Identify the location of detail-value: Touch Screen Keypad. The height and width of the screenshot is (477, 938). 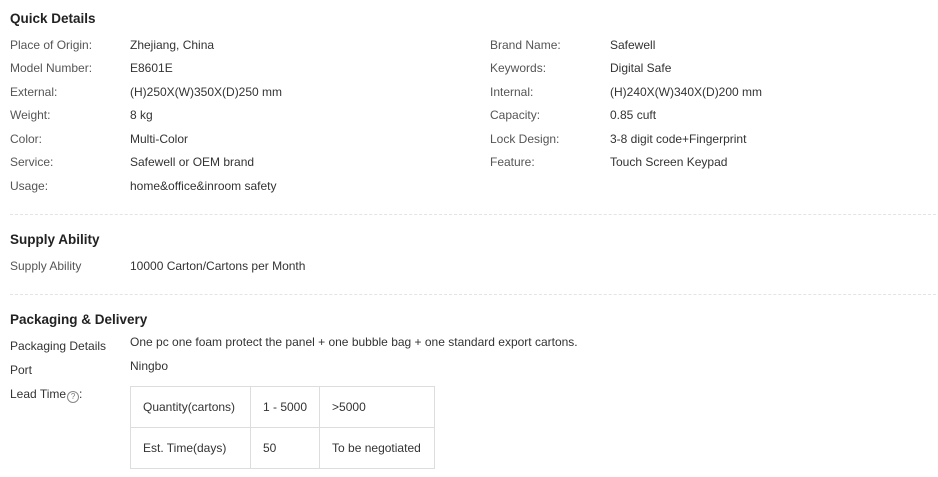
(669, 162).